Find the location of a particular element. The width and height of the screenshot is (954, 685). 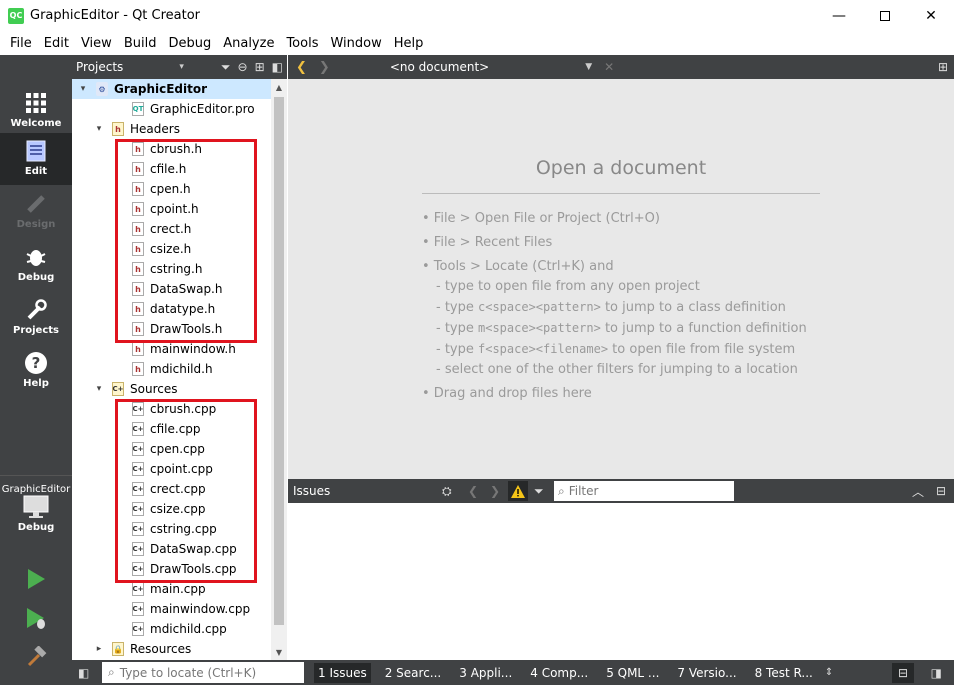

build-button is located at coordinates (36, 657).